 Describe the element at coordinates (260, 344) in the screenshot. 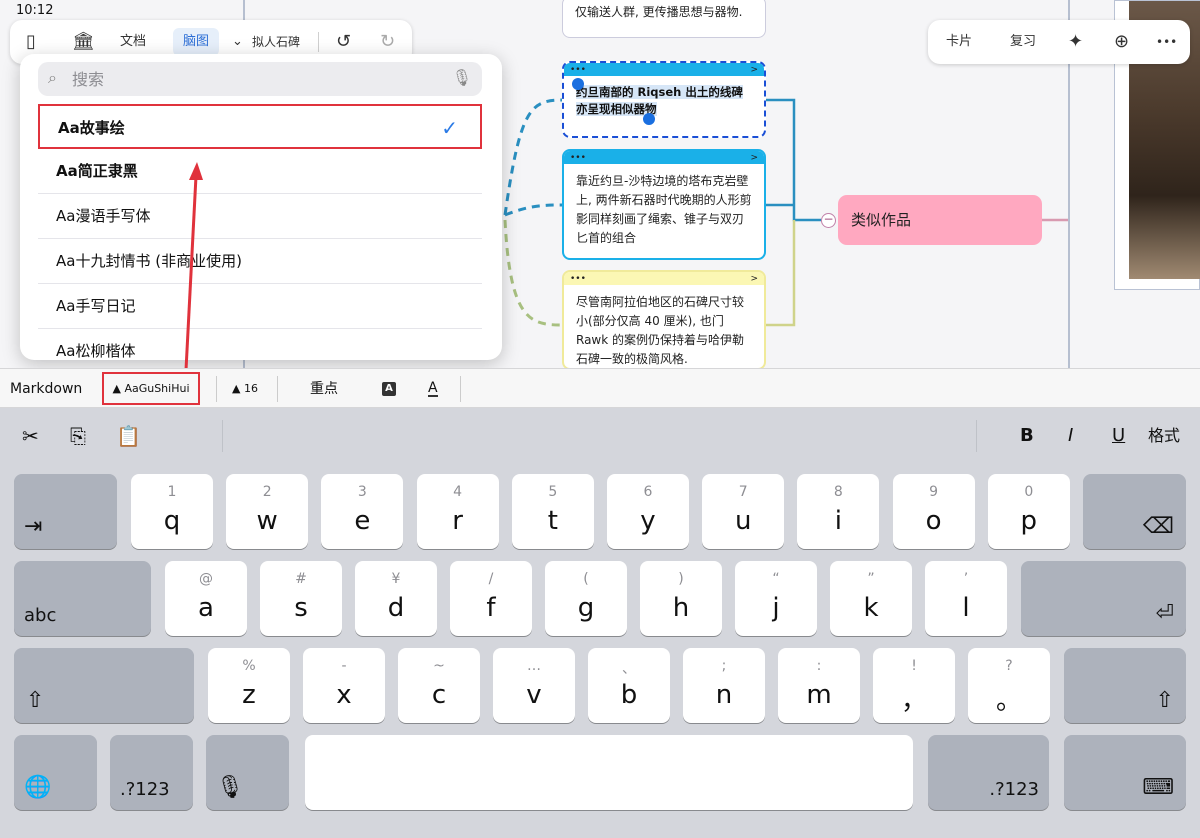

I see `font-item-songliu: Aa松柳楷体` at that location.